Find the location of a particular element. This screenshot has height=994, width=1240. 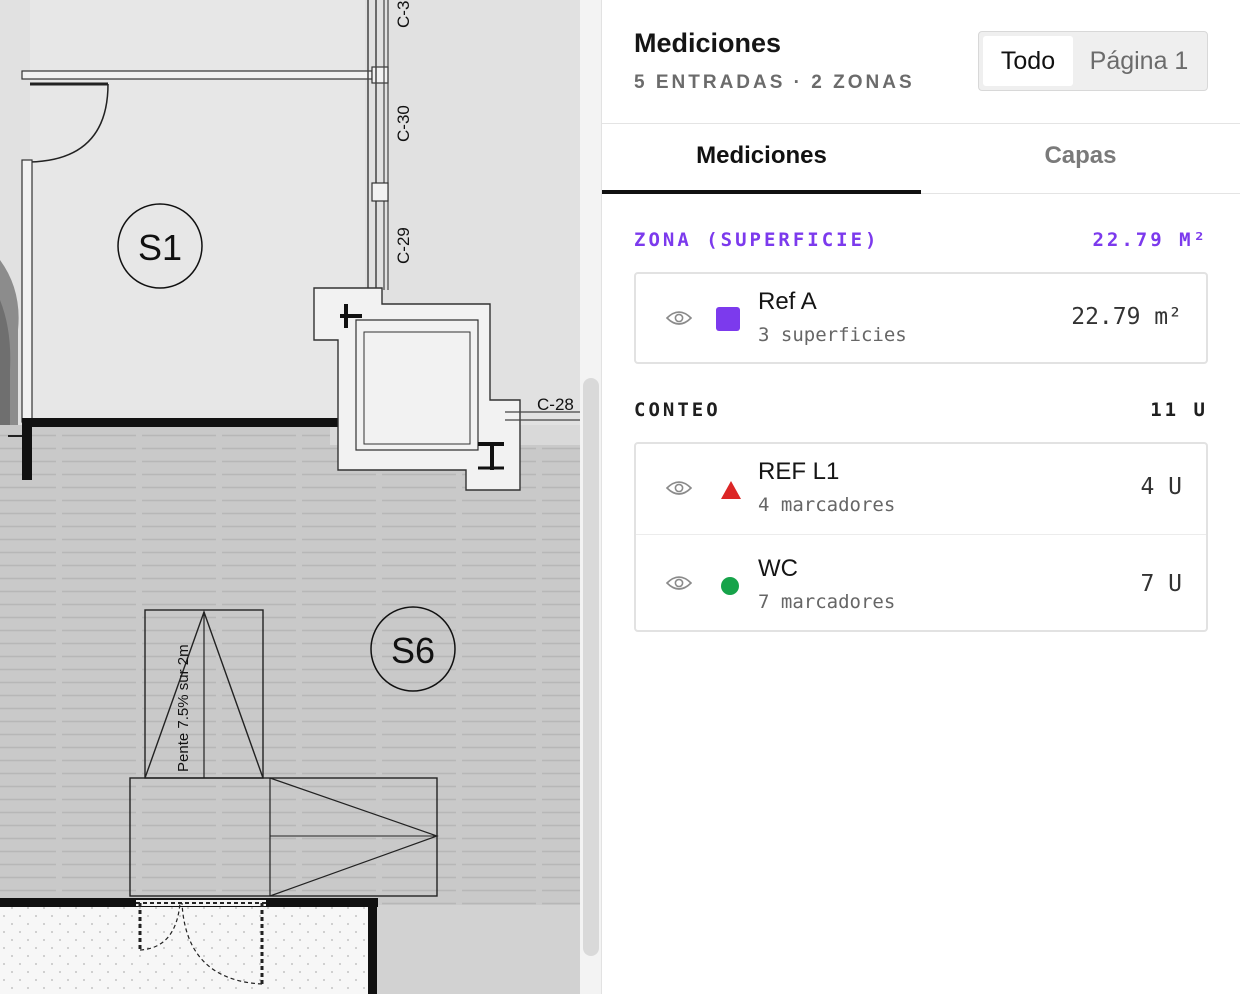

measurement-sub: 7 marcadores is located at coordinates (827, 602).